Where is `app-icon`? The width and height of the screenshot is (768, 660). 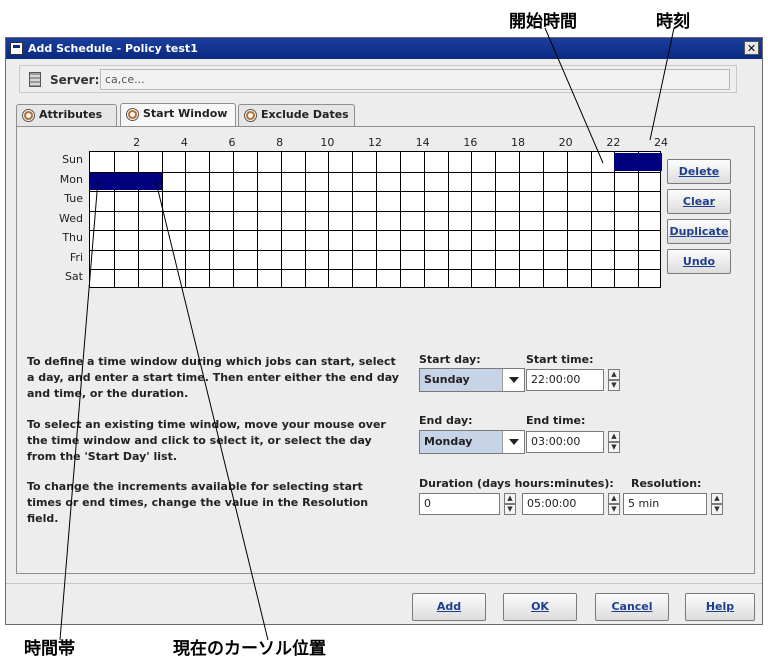 app-icon is located at coordinates (16, 48).